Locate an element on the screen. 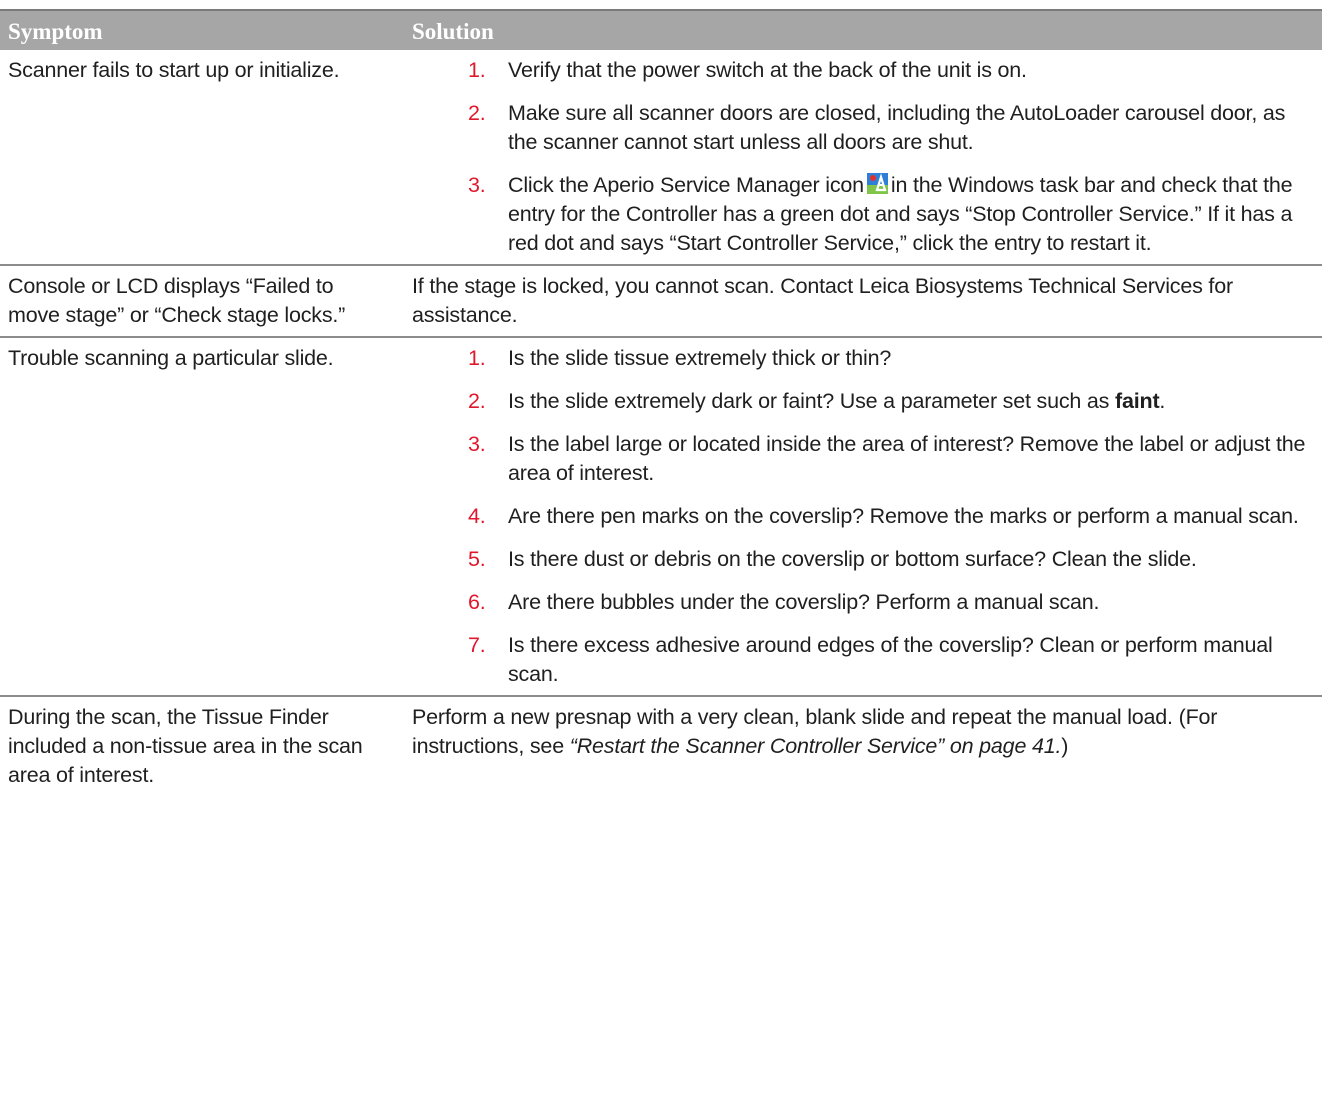 The height and width of the screenshot is (1101, 1322). header-solution: Solution is located at coordinates (863, 29).